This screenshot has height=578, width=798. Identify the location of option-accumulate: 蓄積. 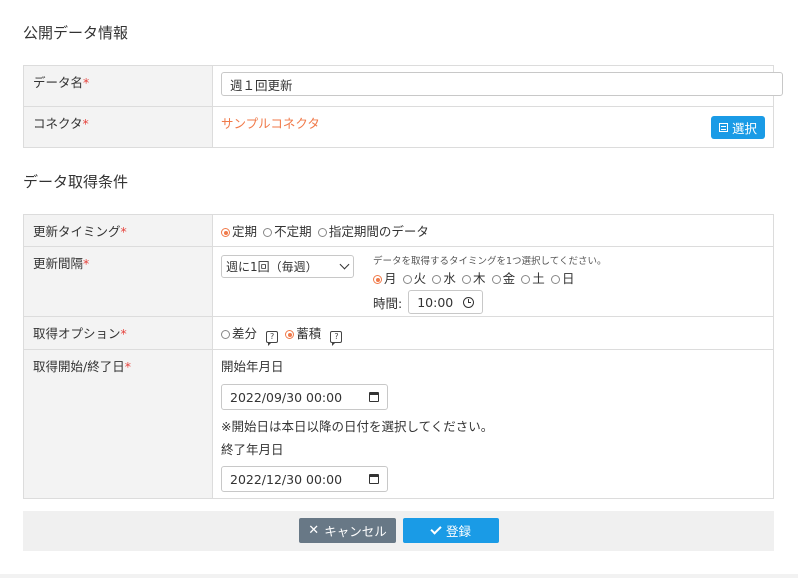
(303, 333).